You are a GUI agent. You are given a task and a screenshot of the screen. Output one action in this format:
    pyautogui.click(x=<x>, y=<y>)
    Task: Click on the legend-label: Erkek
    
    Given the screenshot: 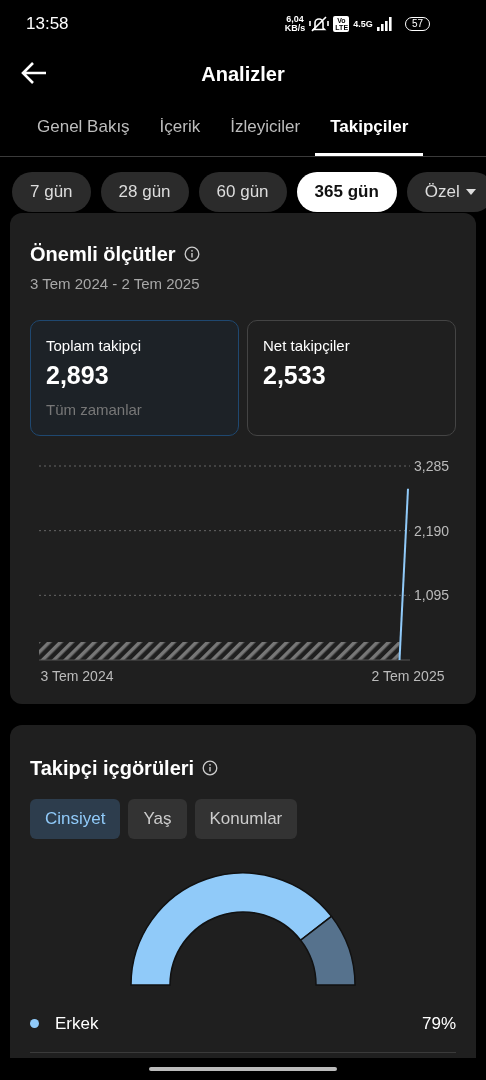 What is the action you would take?
    pyautogui.click(x=77, y=1023)
    